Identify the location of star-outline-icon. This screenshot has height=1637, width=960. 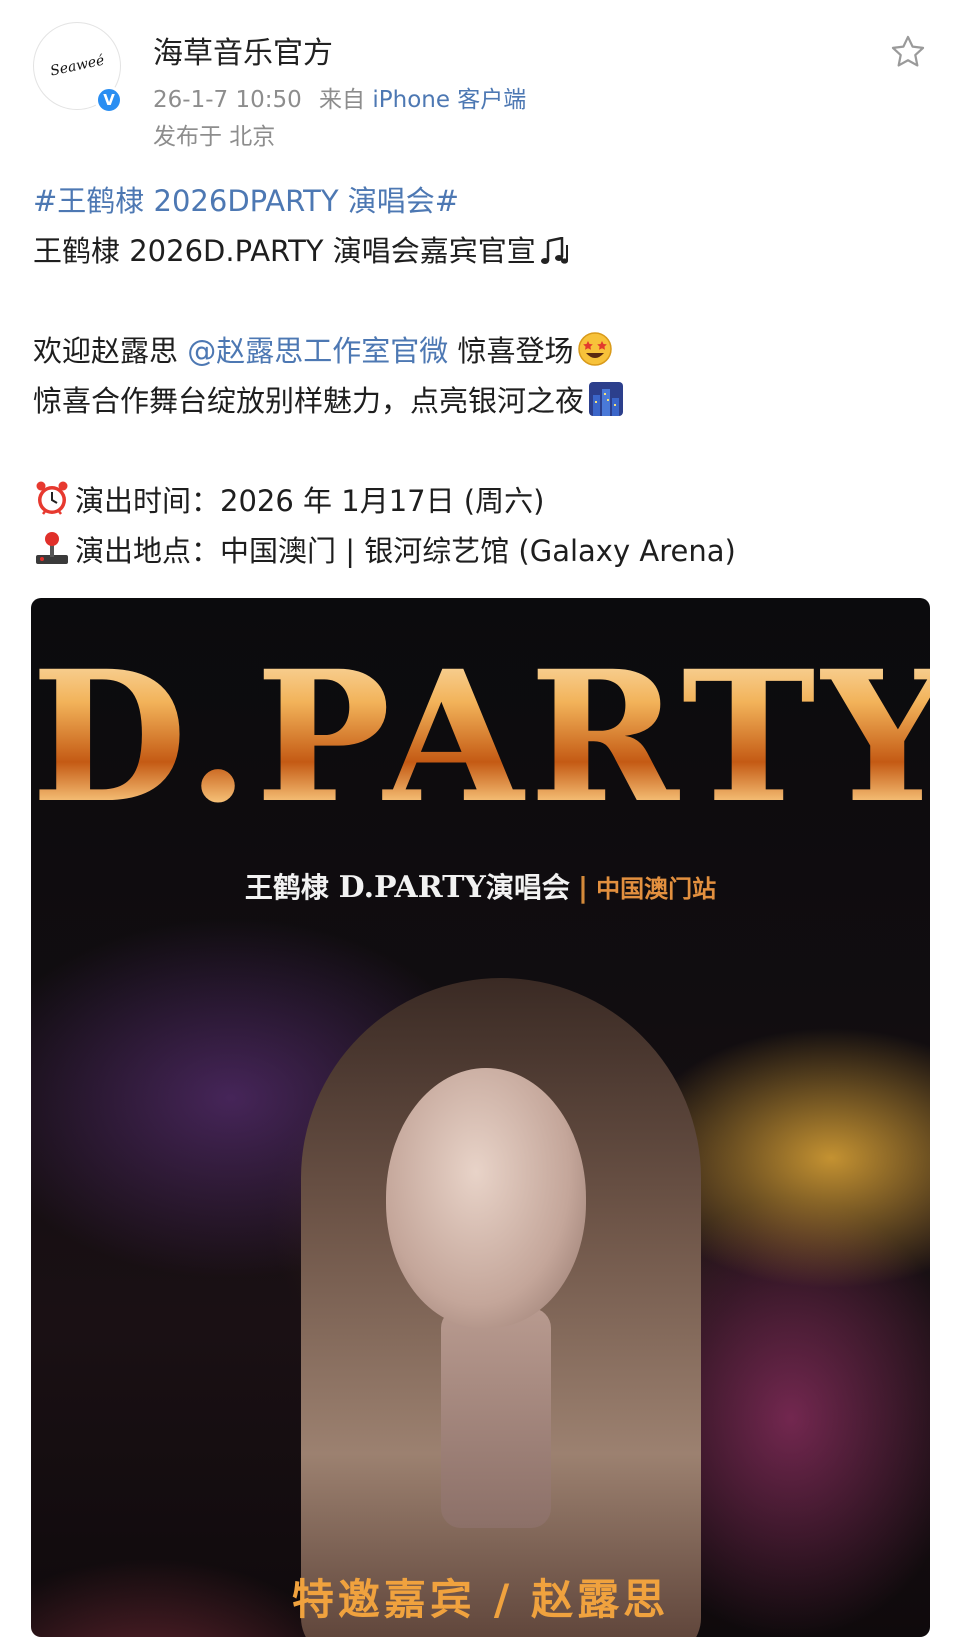
(908, 52).